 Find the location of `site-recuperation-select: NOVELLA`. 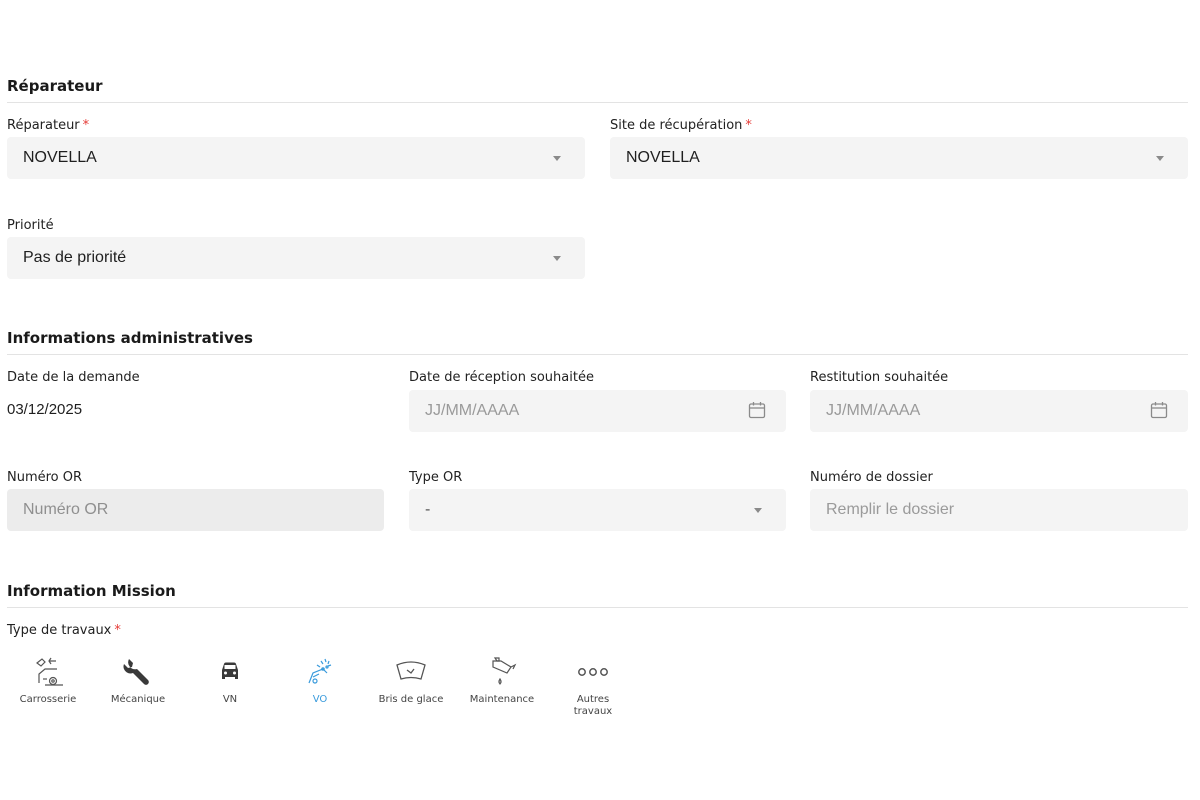

site-recuperation-select: NOVELLA is located at coordinates (899, 158).